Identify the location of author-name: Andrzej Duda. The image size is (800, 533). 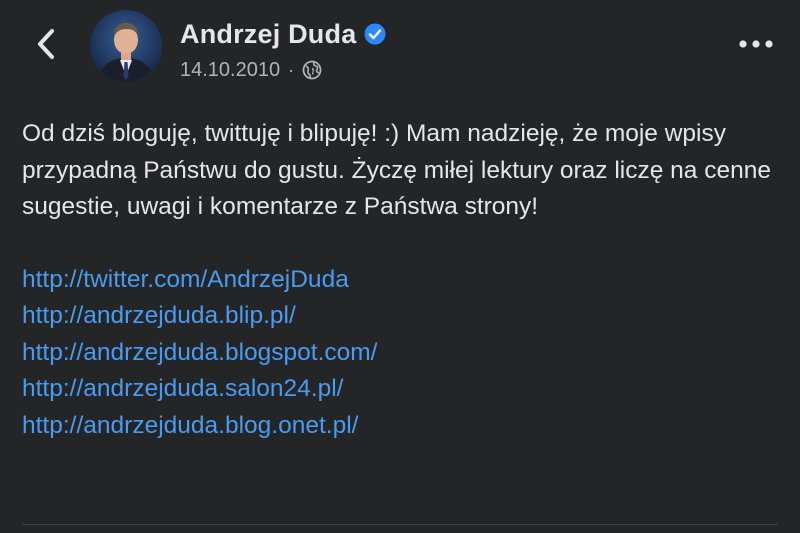
(268, 34).